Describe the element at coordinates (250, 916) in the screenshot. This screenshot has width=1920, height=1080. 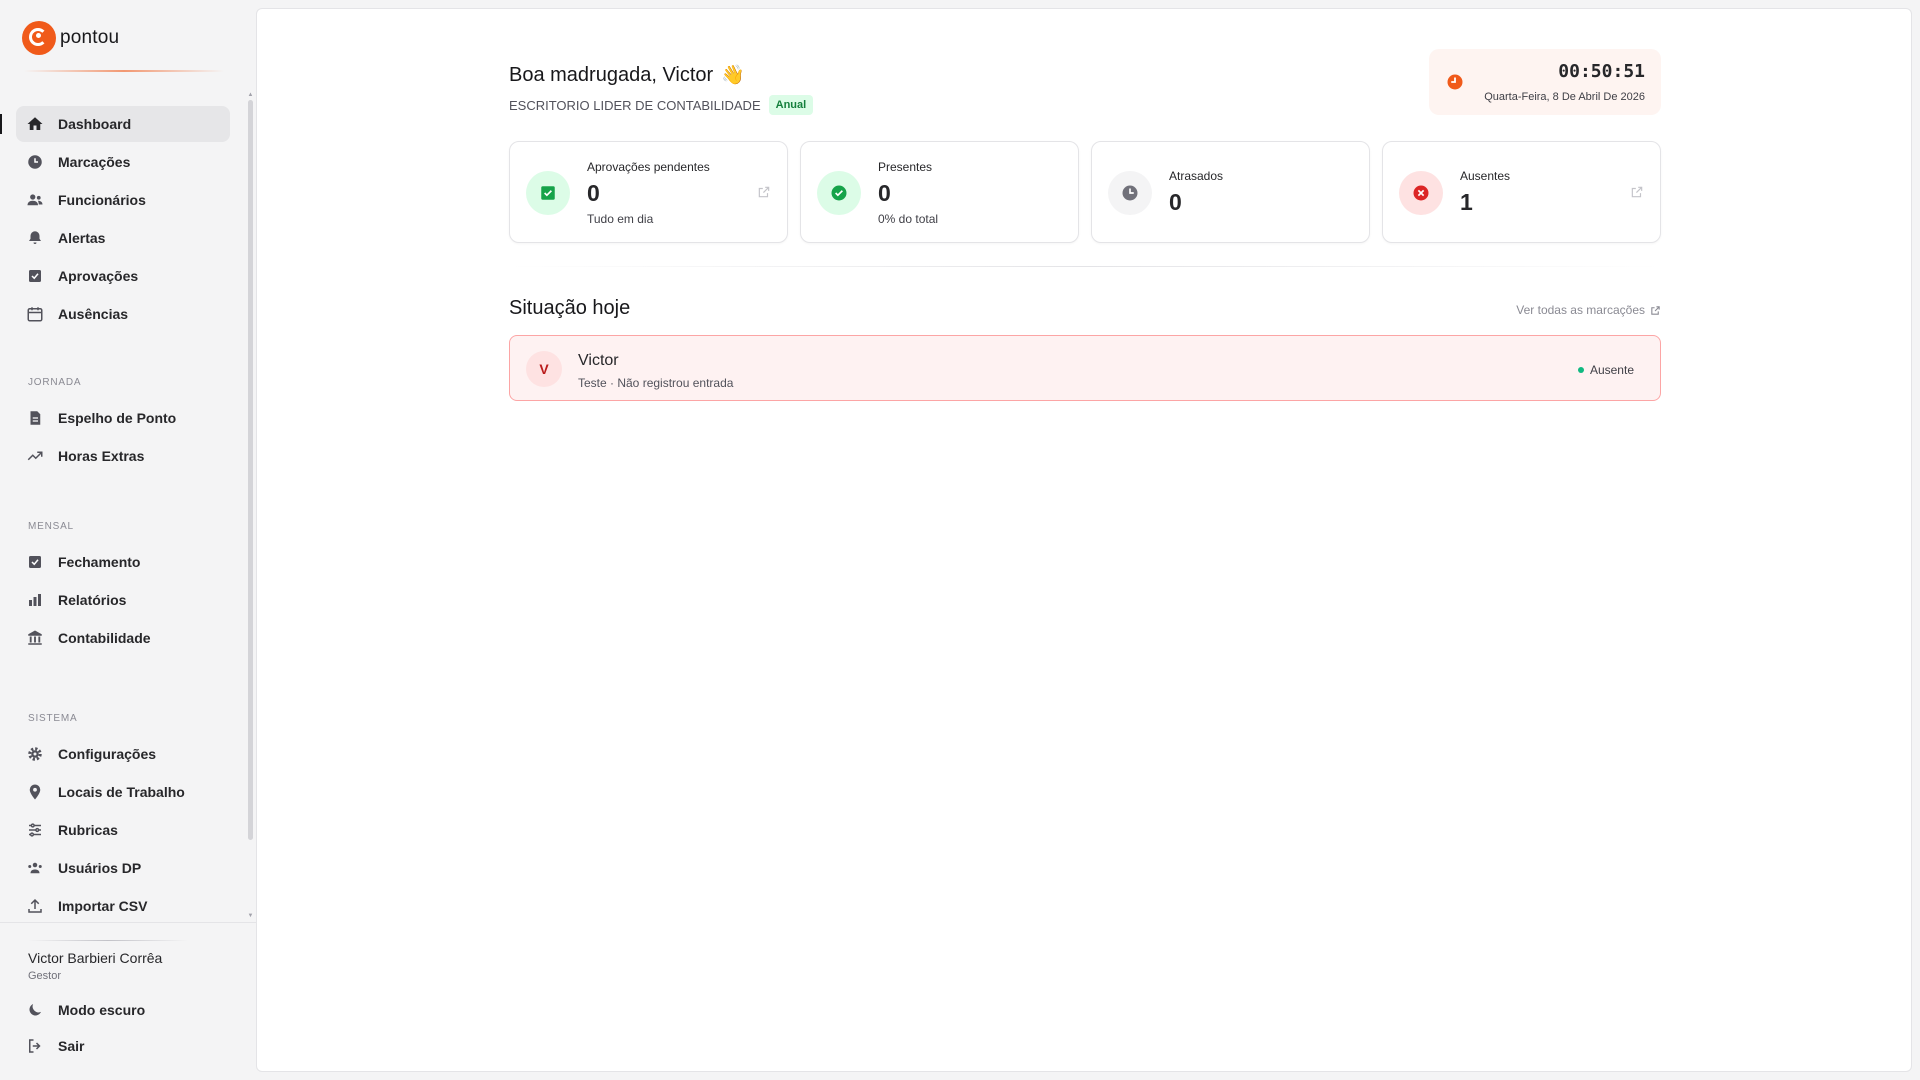
I see `scroll-down-arrow: ▼` at that location.